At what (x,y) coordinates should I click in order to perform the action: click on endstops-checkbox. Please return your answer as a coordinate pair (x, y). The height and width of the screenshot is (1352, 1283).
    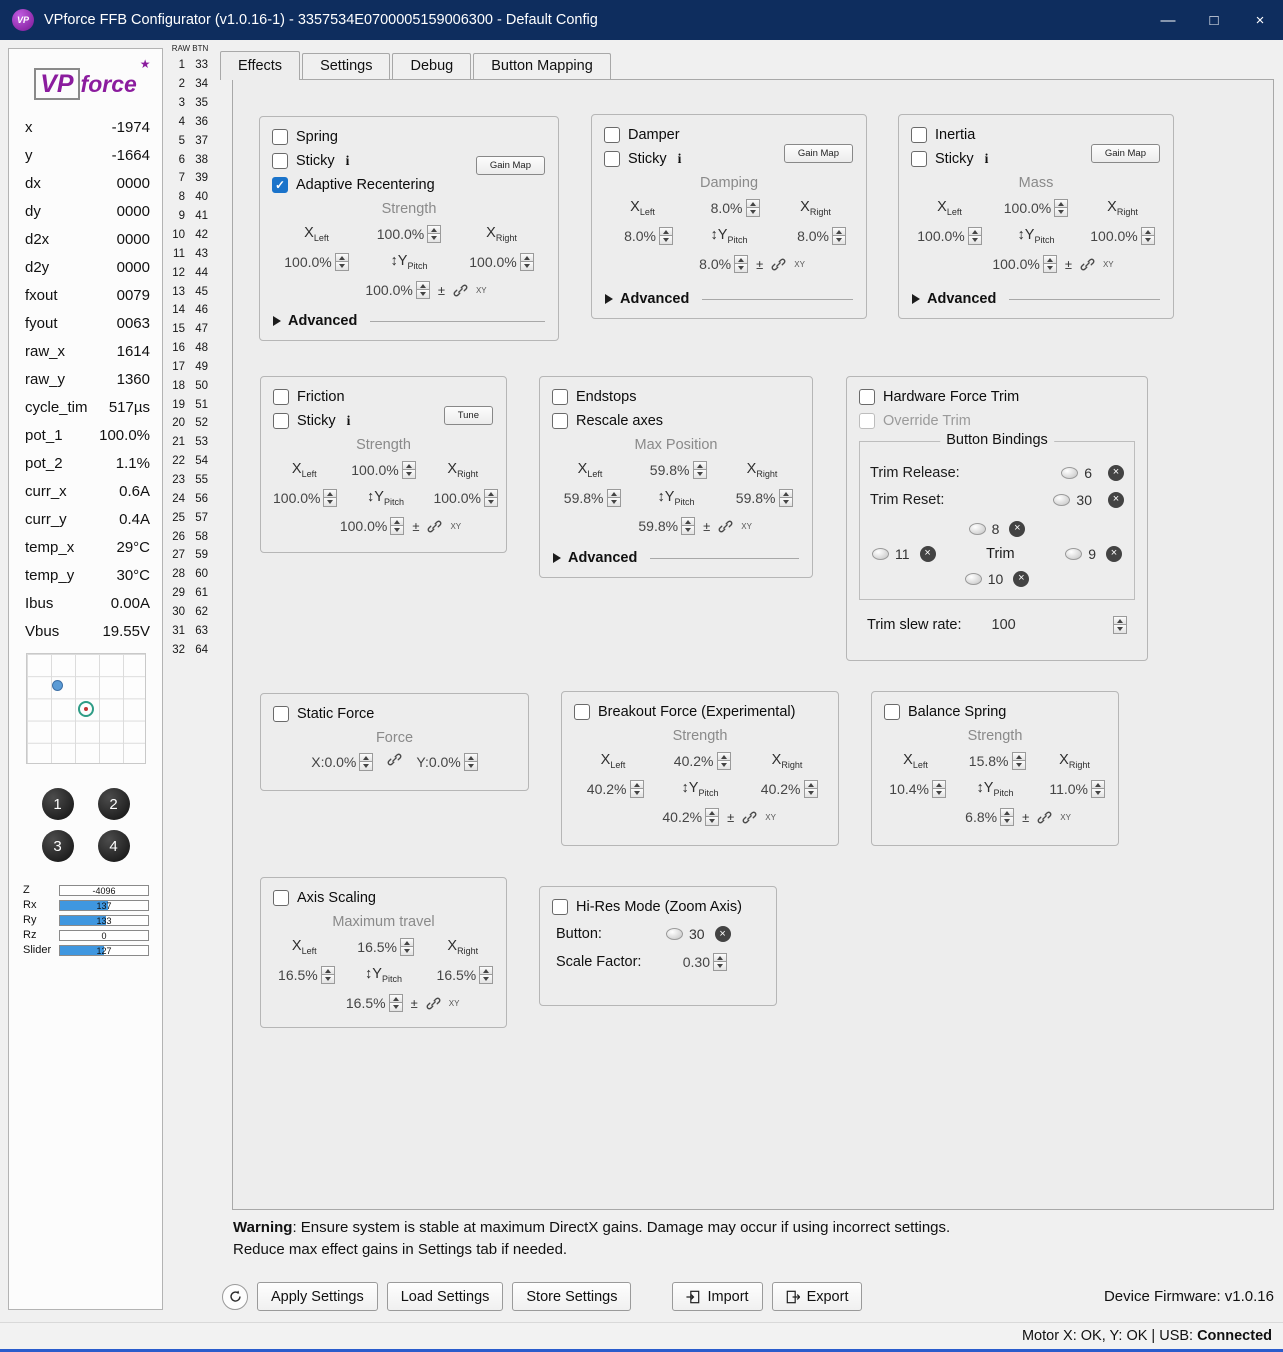
    Looking at the image, I should click on (560, 397).